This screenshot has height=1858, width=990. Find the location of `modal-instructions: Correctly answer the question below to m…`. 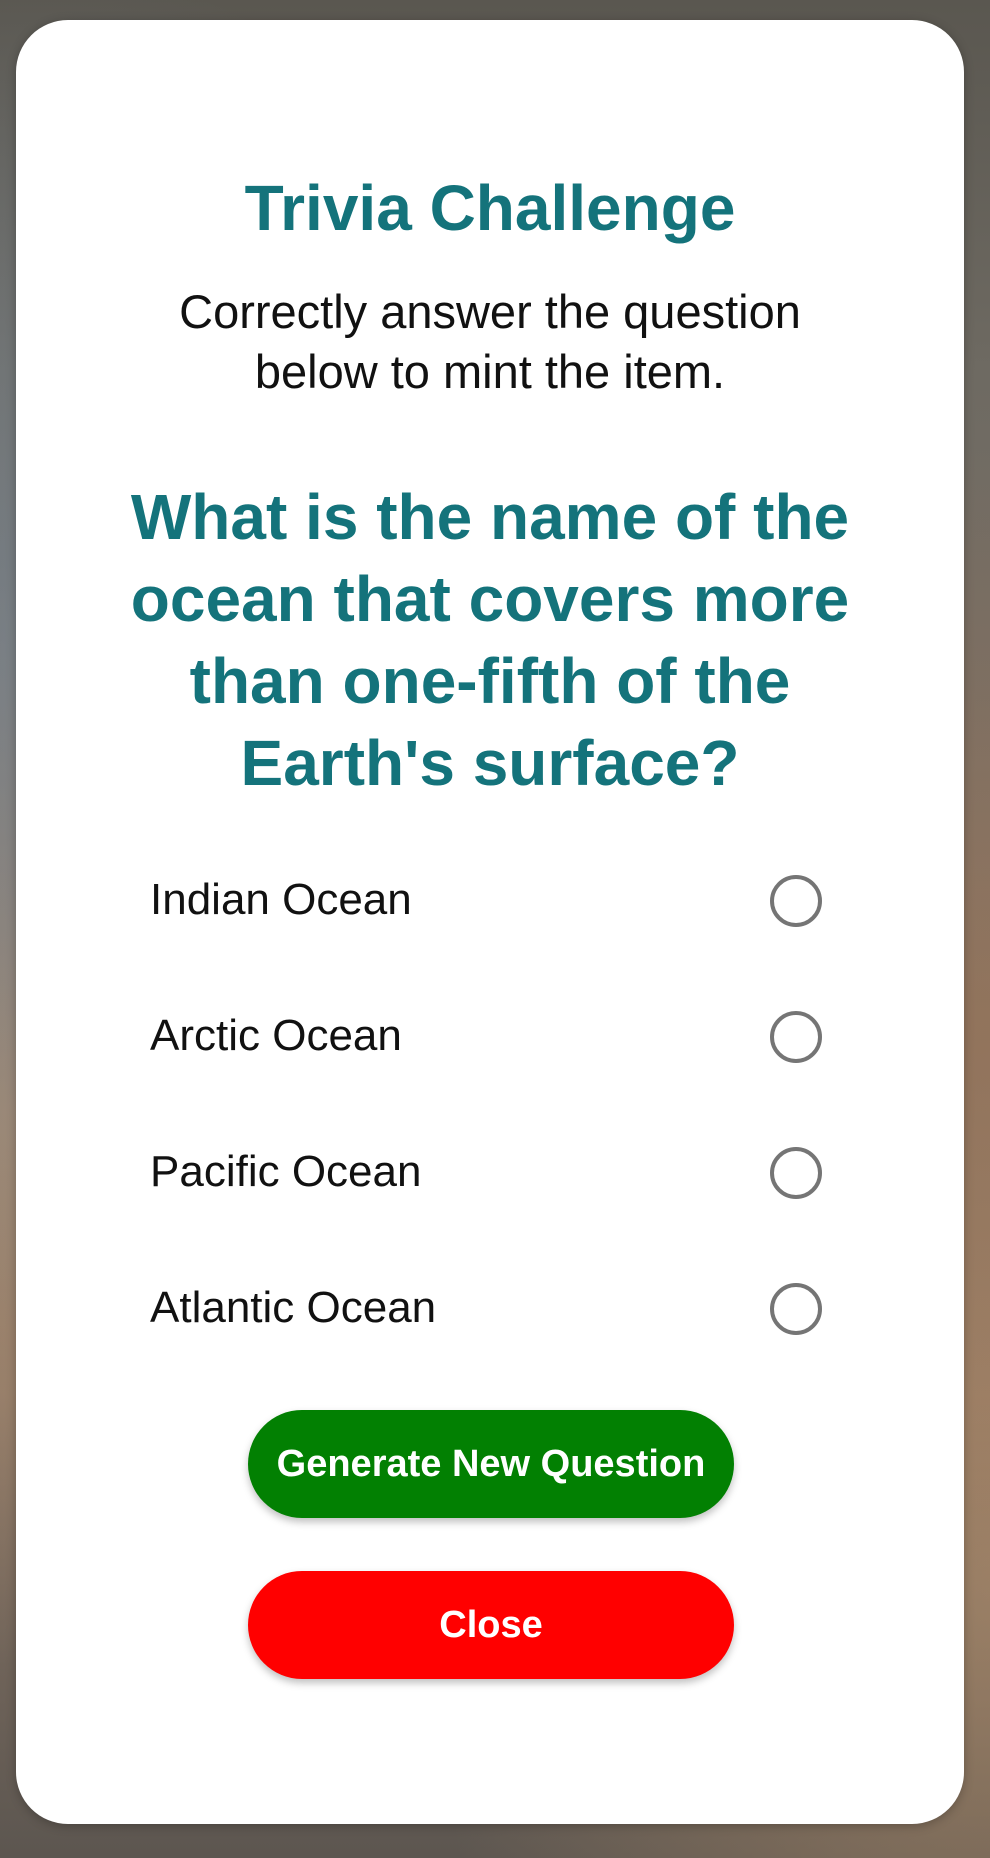

modal-instructions: Correctly answer the question below to m… is located at coordinates (490, 341).